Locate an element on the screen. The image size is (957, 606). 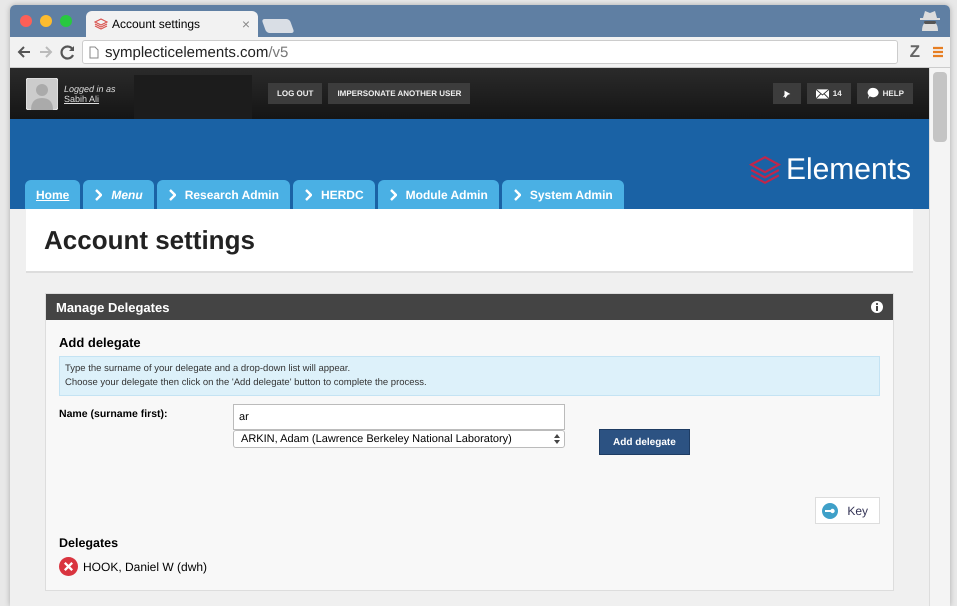
info-icon is located at coordinates (877, 307).